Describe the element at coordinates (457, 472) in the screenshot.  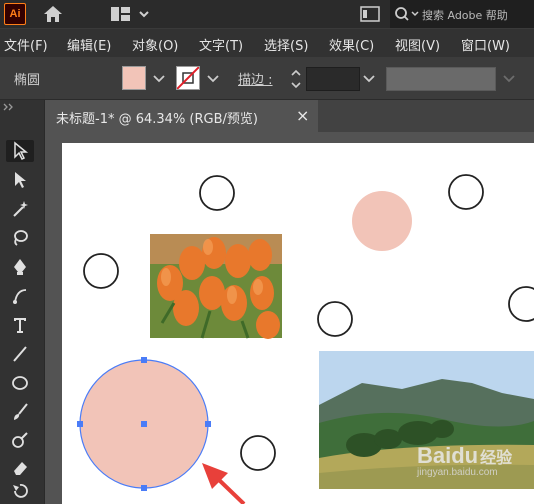
I see `watermark-url: jingyan.baidu.com` at that location.